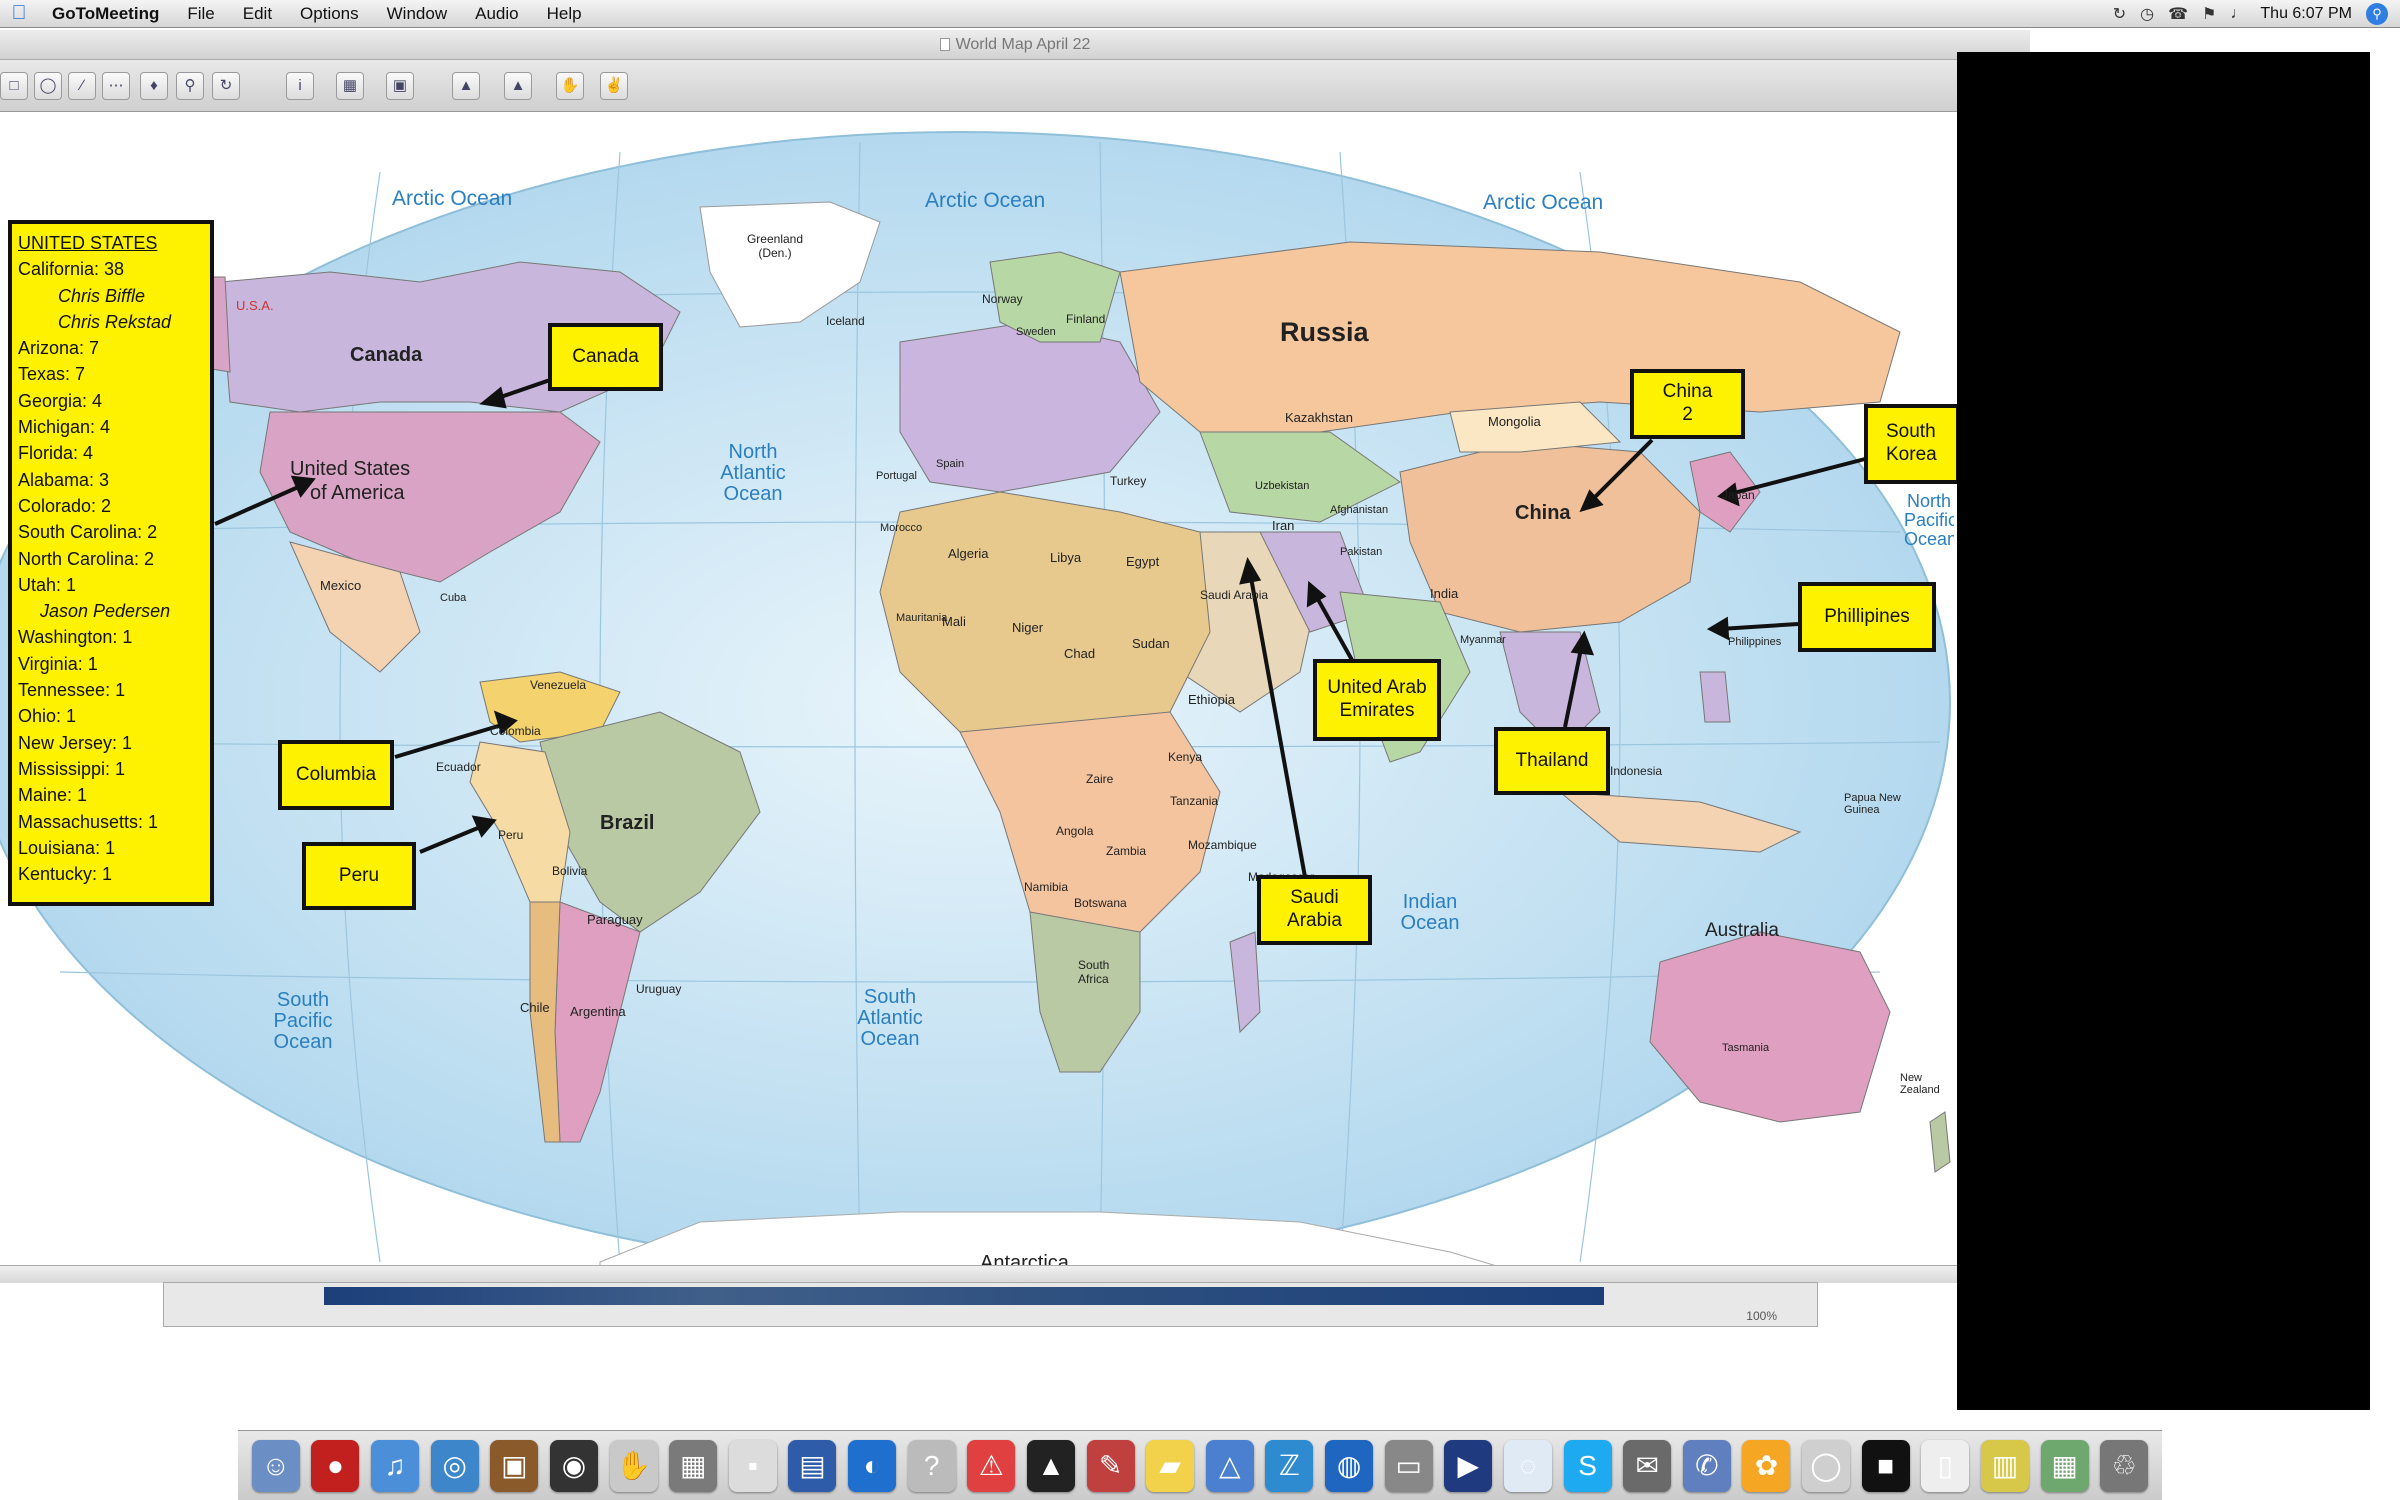 Image resolution: width=2400 pixels, height=1500 pixels. What do you see at coordinates (496, 14) in the screenshot?
I see `menu-audio: Audio` at bounding box center [496, 14].